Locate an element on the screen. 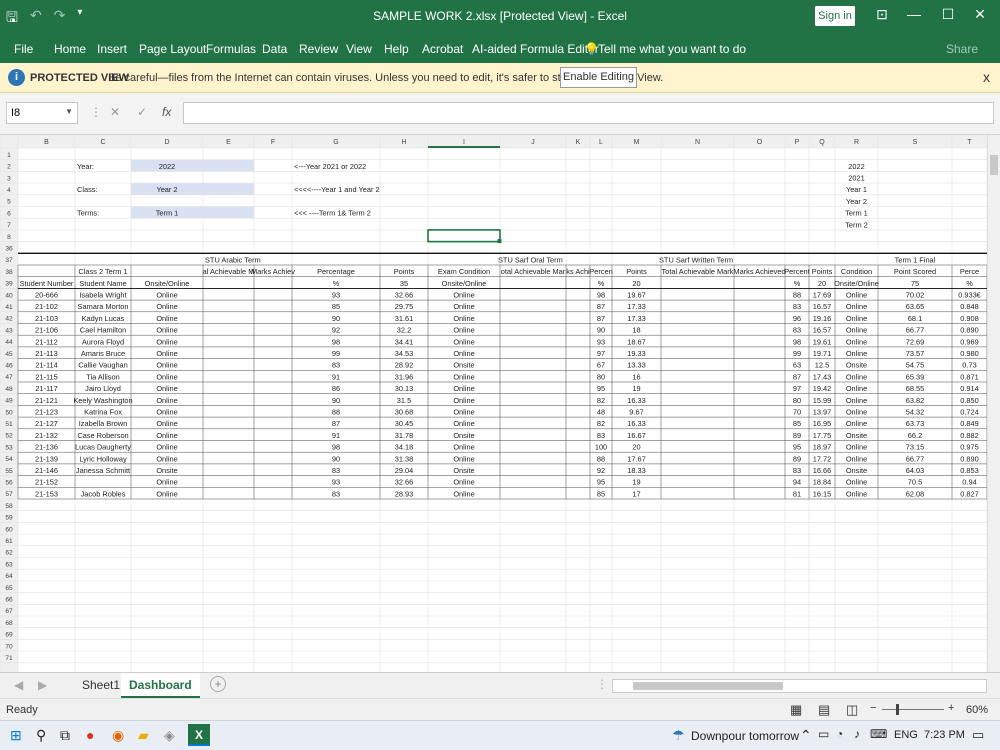  tab-data: Data is located at coordinates (274, 49).